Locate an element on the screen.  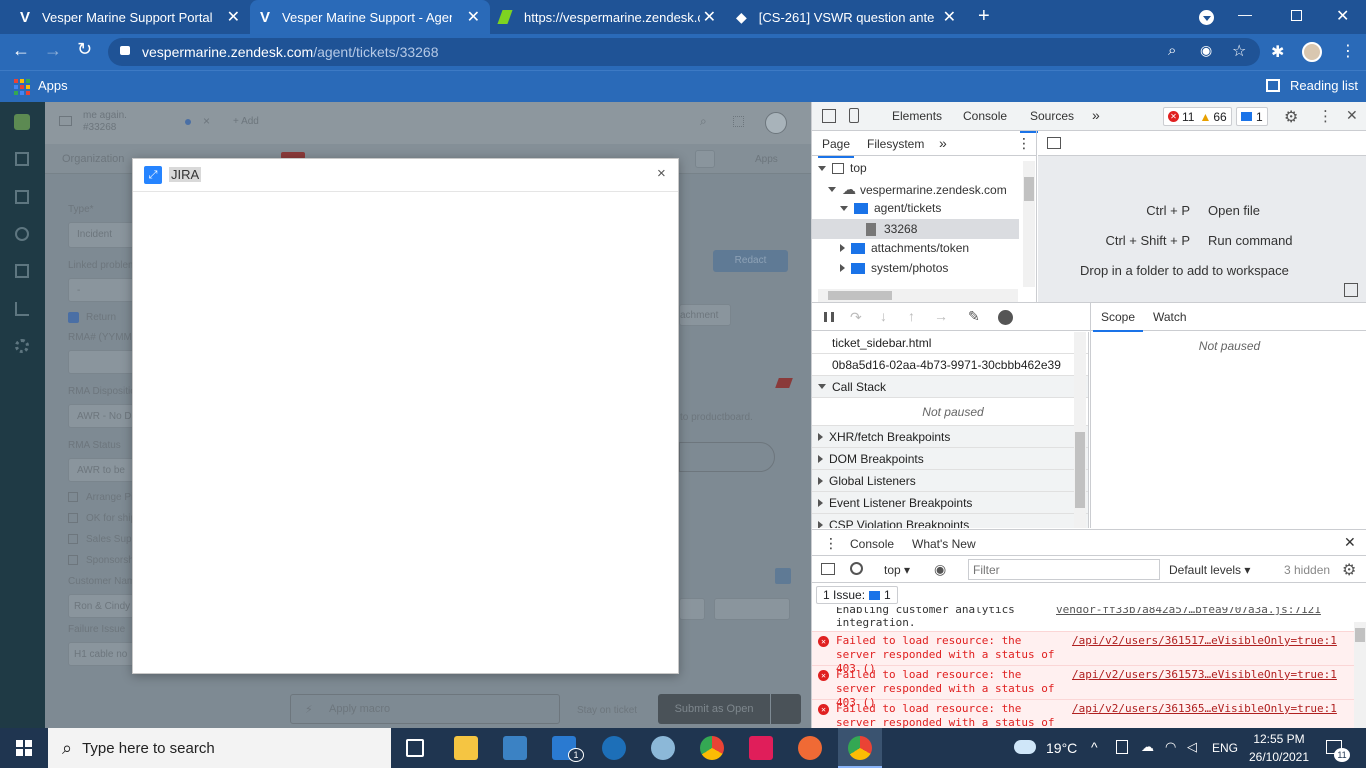
close-drawer-icon: ✕ is located at coordinates (1350, 542).